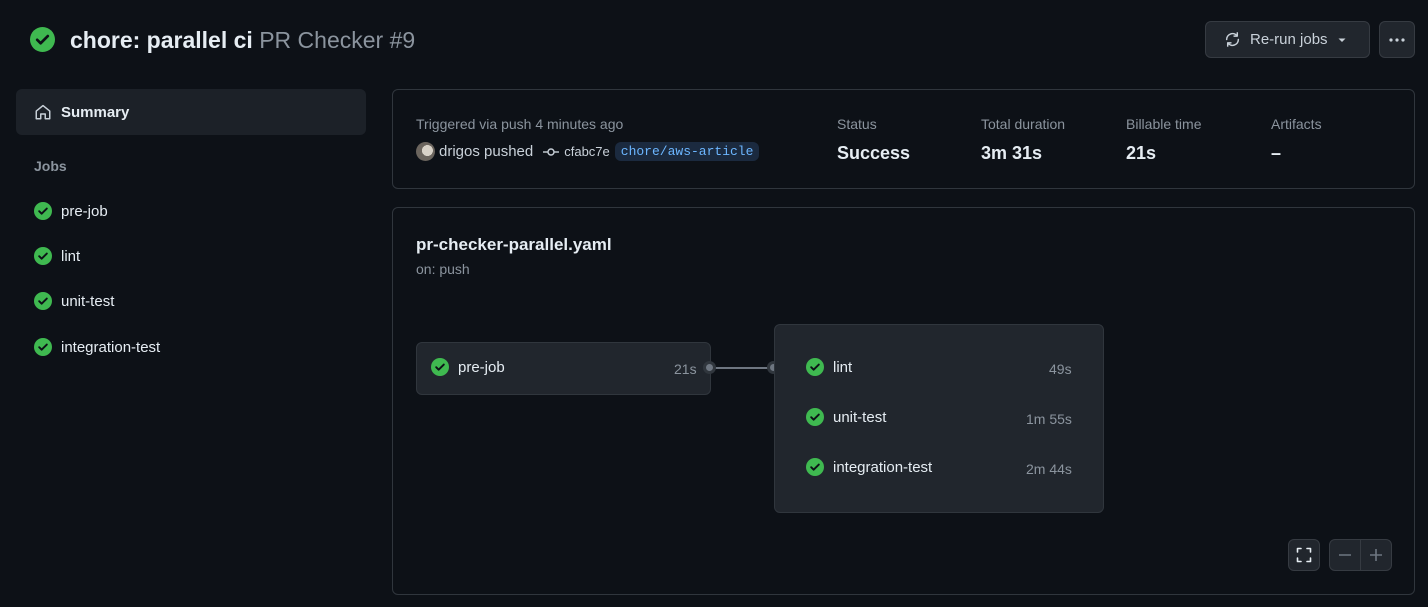  What do you see at coordinates (194, 256) in the screenshot?
I see `sidebar-item-lint: lint` at bounding box center [194, 256].